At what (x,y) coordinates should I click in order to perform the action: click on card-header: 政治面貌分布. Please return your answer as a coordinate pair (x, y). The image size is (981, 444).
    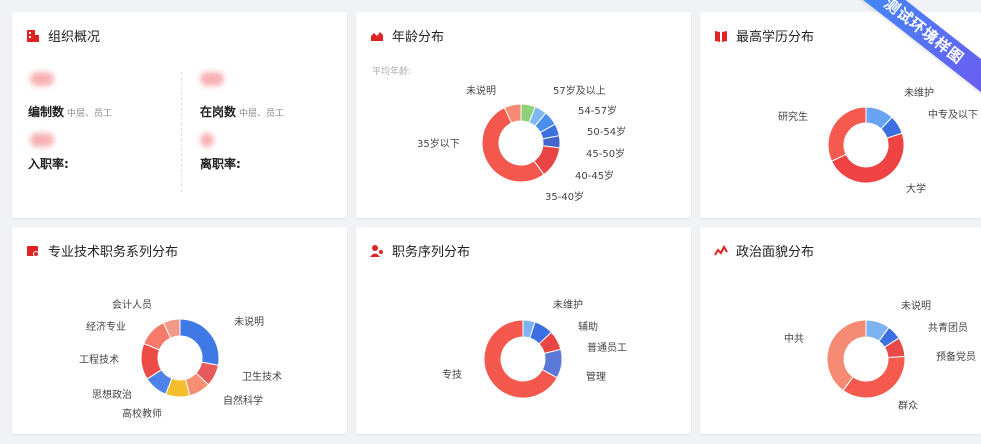
    Looking at the image, I should click on (764, 250).